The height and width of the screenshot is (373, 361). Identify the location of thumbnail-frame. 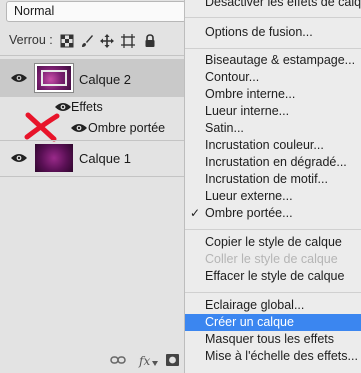
(54, 78).